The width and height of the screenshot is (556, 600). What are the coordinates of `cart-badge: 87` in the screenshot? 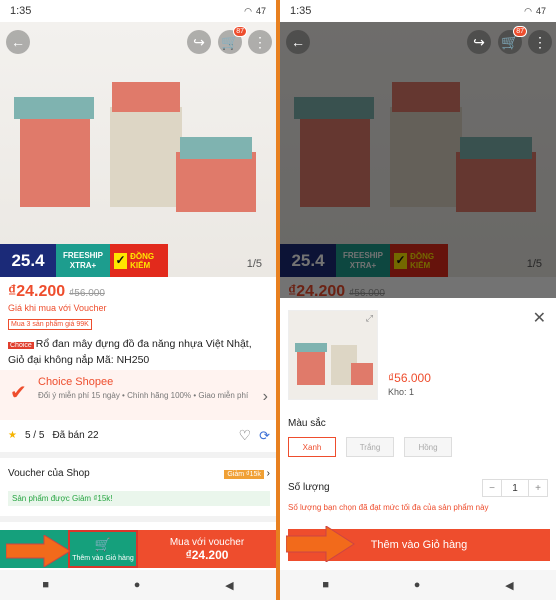 It's located at (240, 31).